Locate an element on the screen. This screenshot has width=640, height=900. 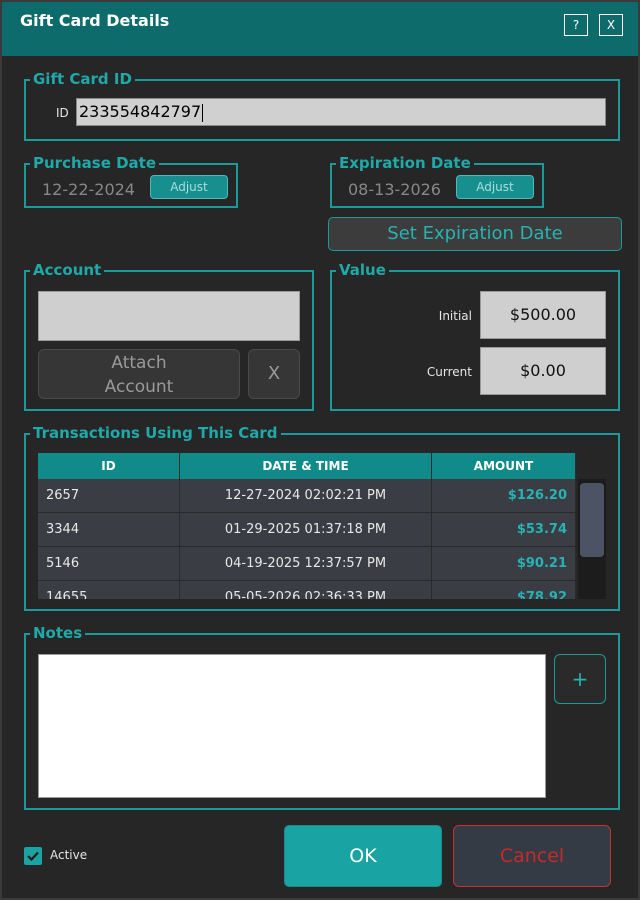
column-header-id: ID is located at coordinates (109, 466).